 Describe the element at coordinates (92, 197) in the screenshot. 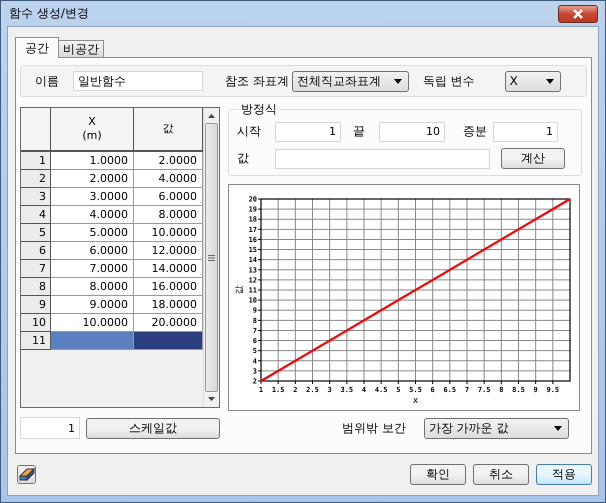

I see `table-cell: 3.0000` at that location.